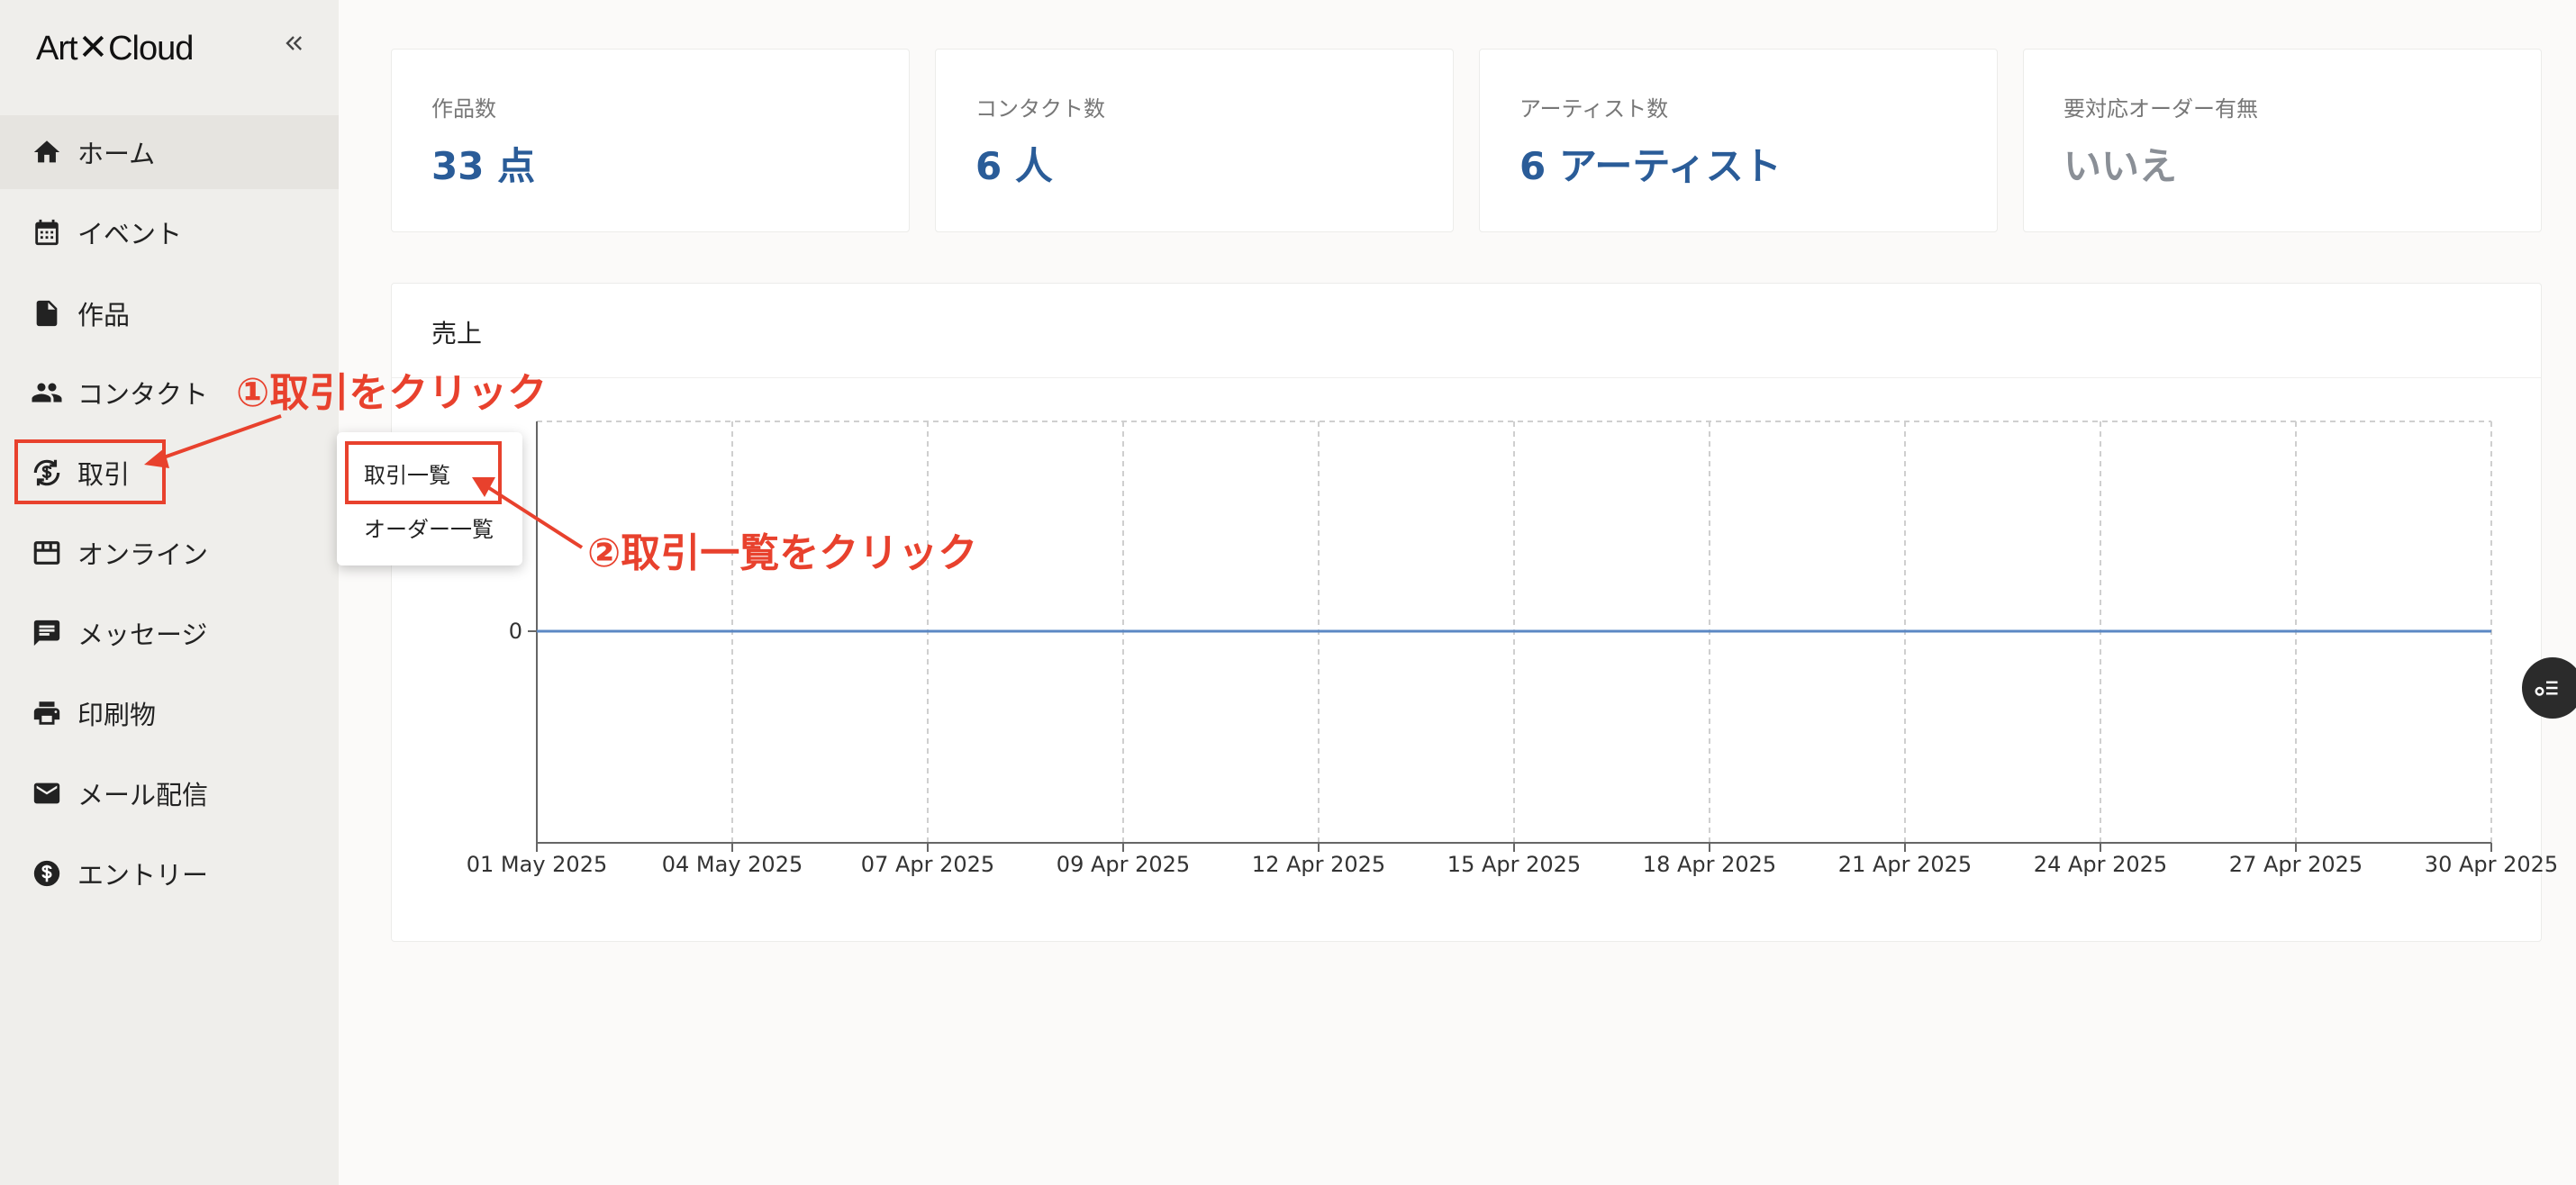 The image size is (2576, 1185). Describe the element at coordinates (143, 555) in the screenshot. I see `sidebar-item-label: オンライン` at that location.